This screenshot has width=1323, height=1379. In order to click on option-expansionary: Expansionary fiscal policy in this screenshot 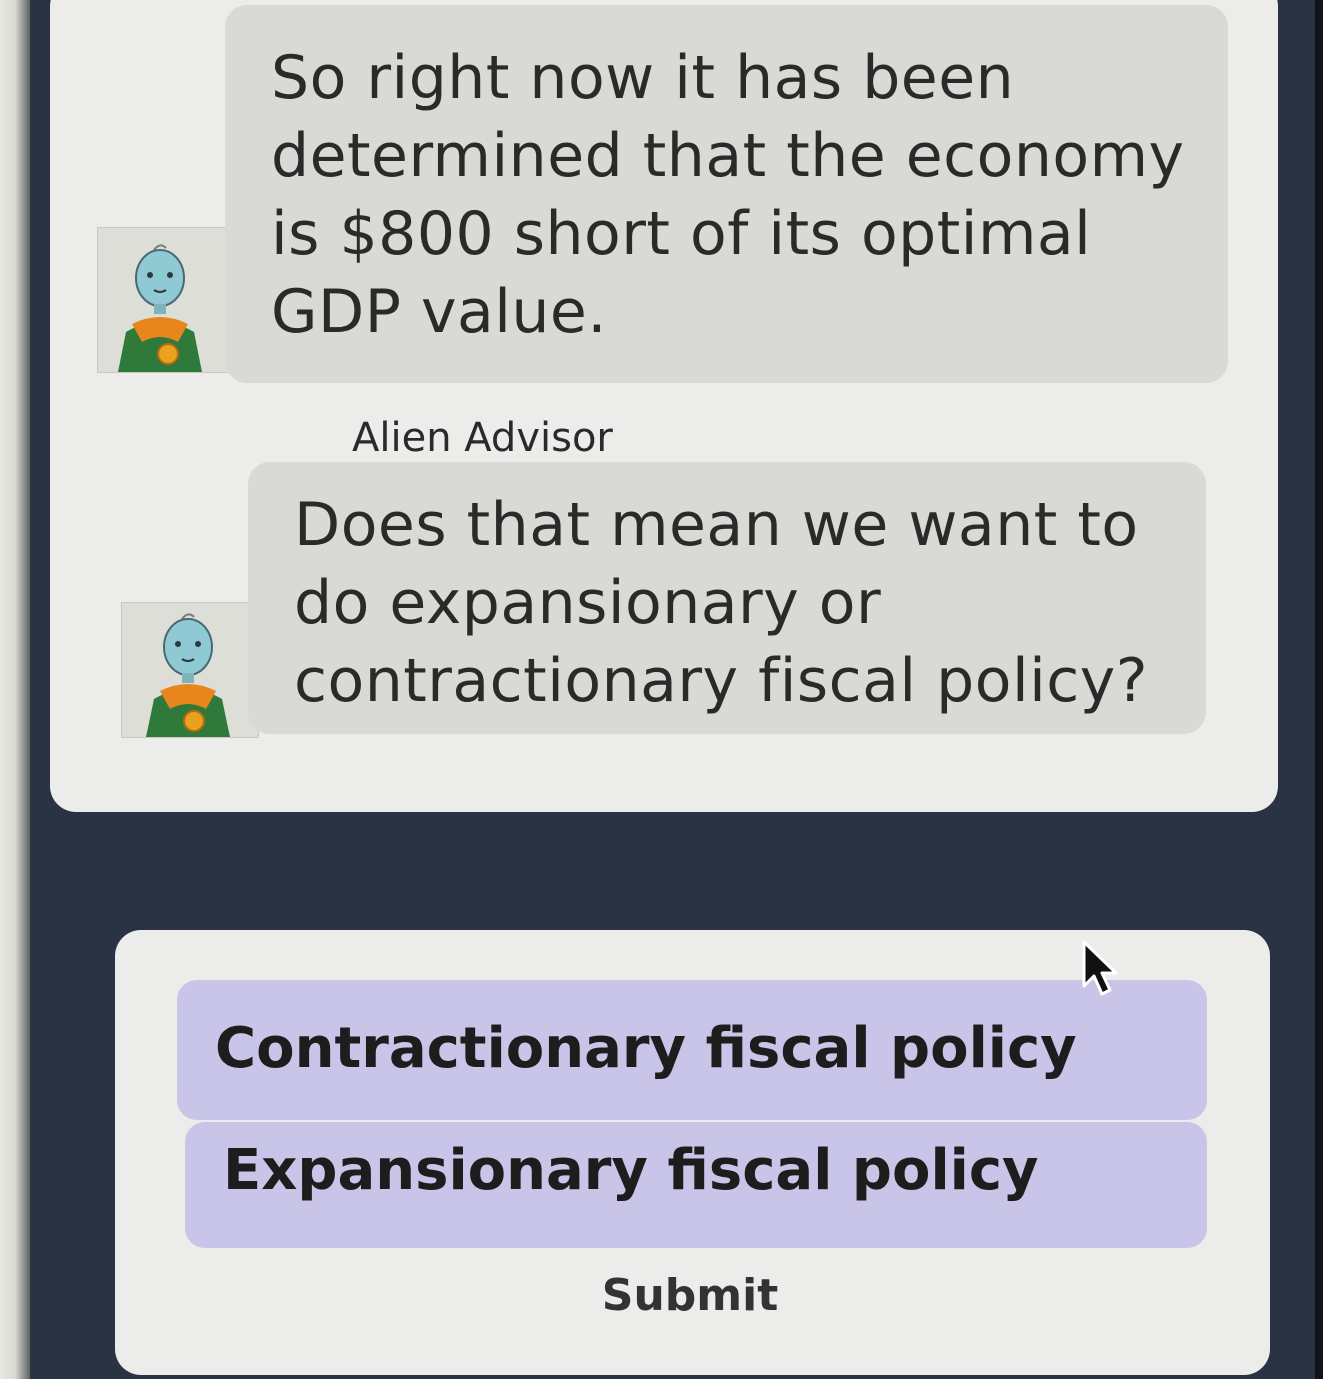, I will do `click(696, 1185)`.